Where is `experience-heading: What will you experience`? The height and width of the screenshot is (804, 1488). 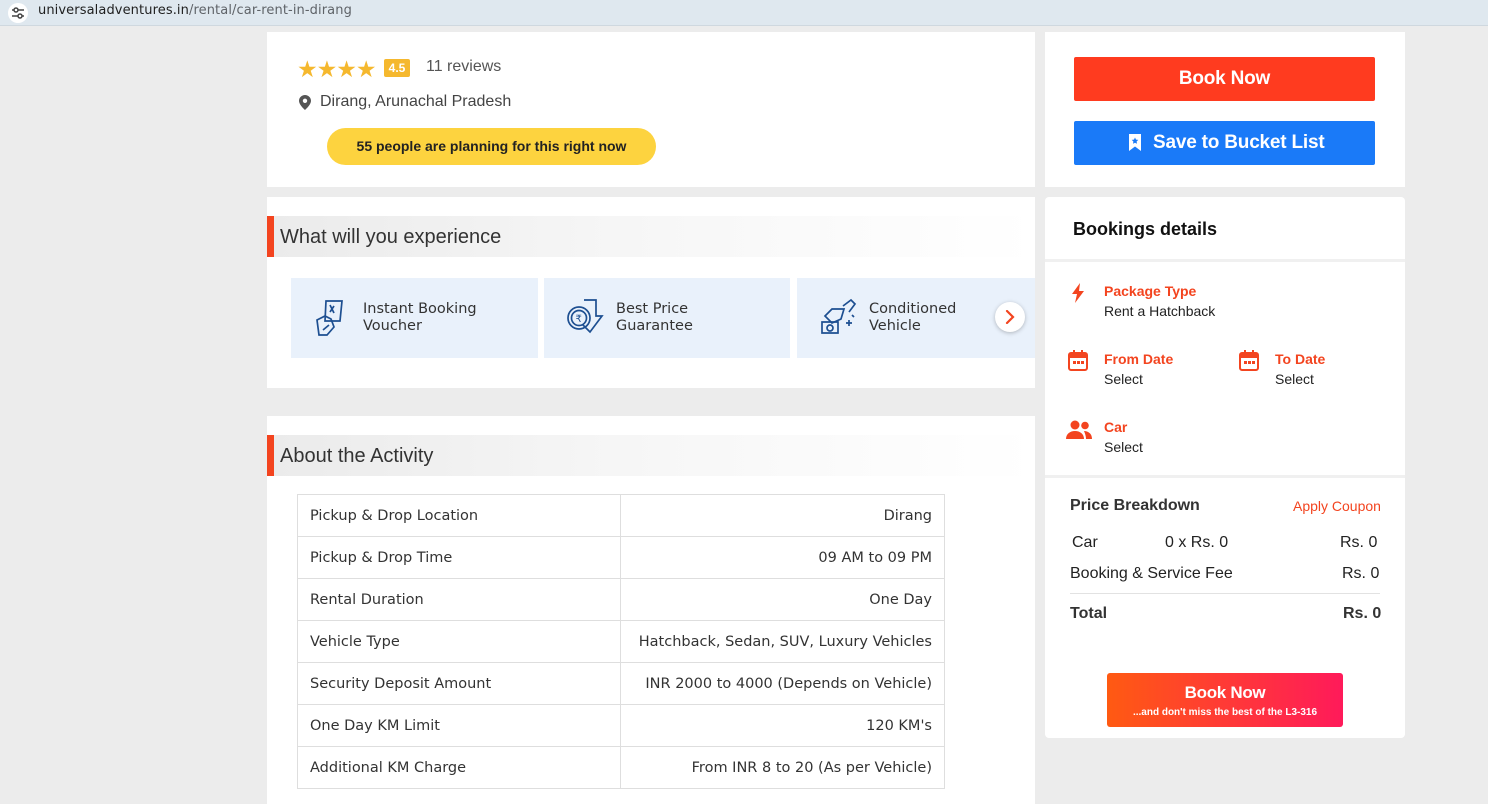
experience-heading: What will you experience is located at coordinates (651, 236).